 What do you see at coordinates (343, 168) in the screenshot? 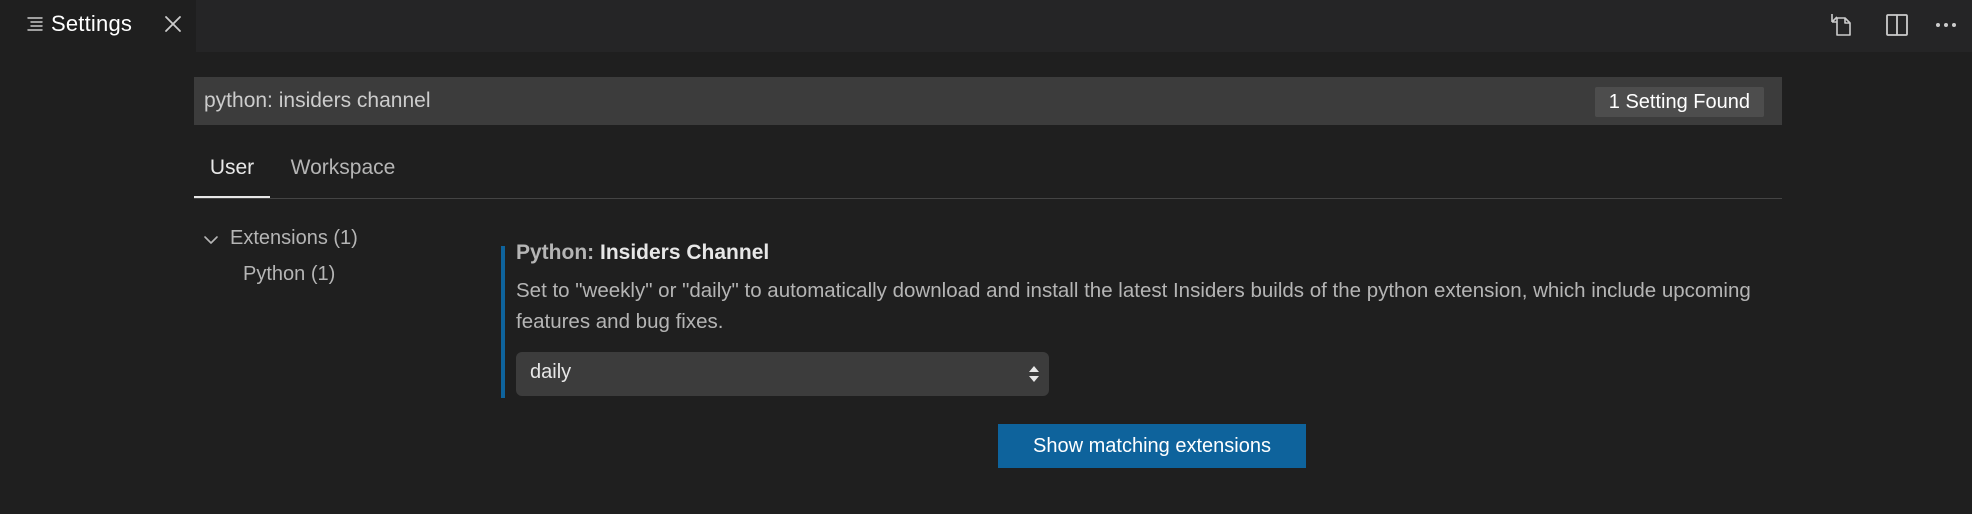
I see `tab-workspace: Workspace` at bounding box center [343, 168].